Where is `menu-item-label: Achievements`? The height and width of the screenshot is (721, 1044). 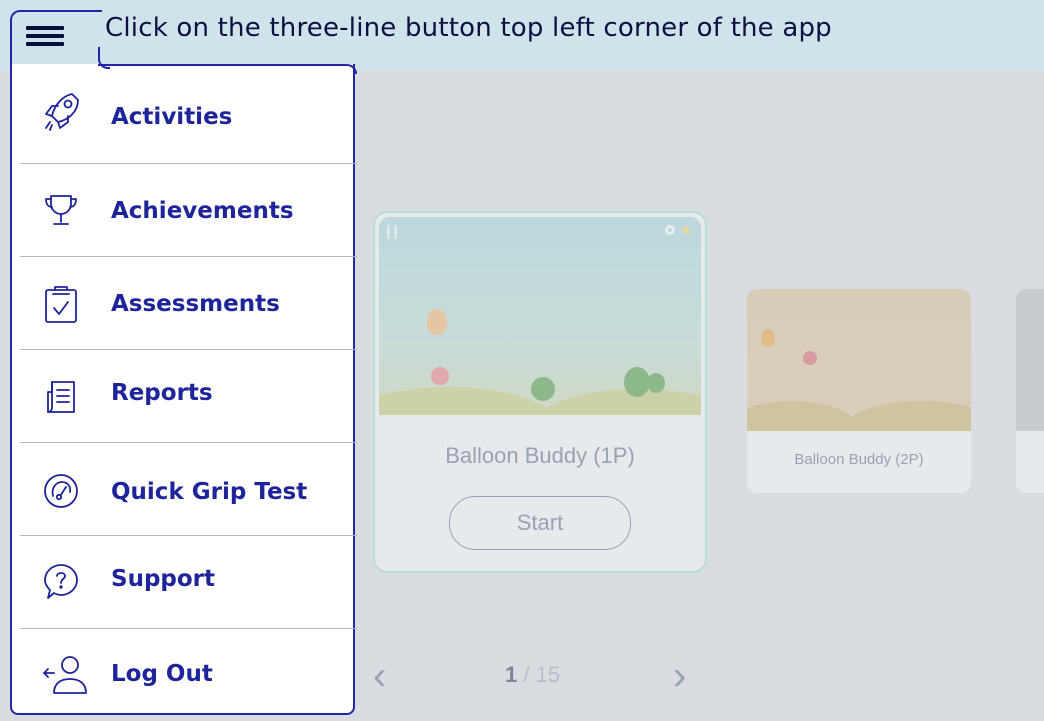
menu-item-label: Achievements is located at coordinates (202, 211).